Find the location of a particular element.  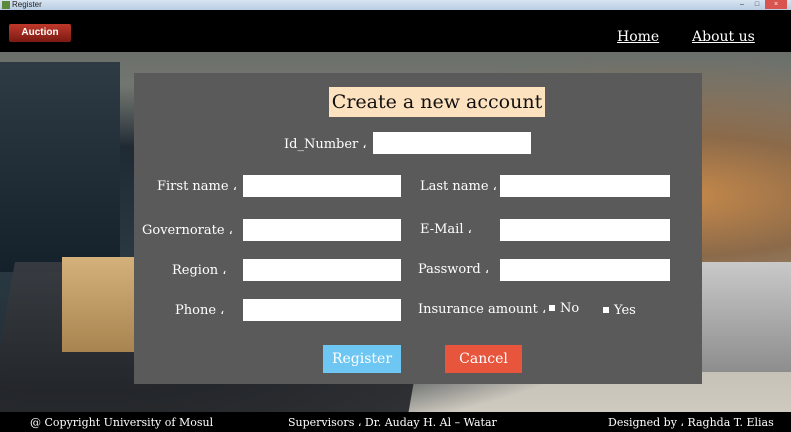

cancel-button: Cancel is located at coordinates (483, 359).